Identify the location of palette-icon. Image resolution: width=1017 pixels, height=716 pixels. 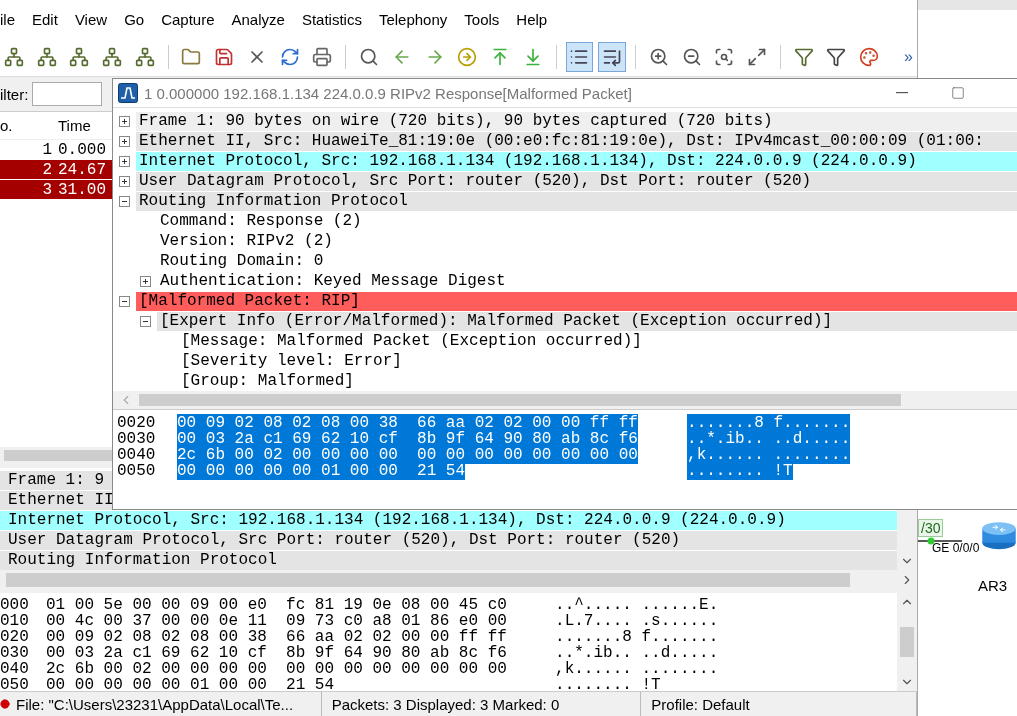
(869, 57).